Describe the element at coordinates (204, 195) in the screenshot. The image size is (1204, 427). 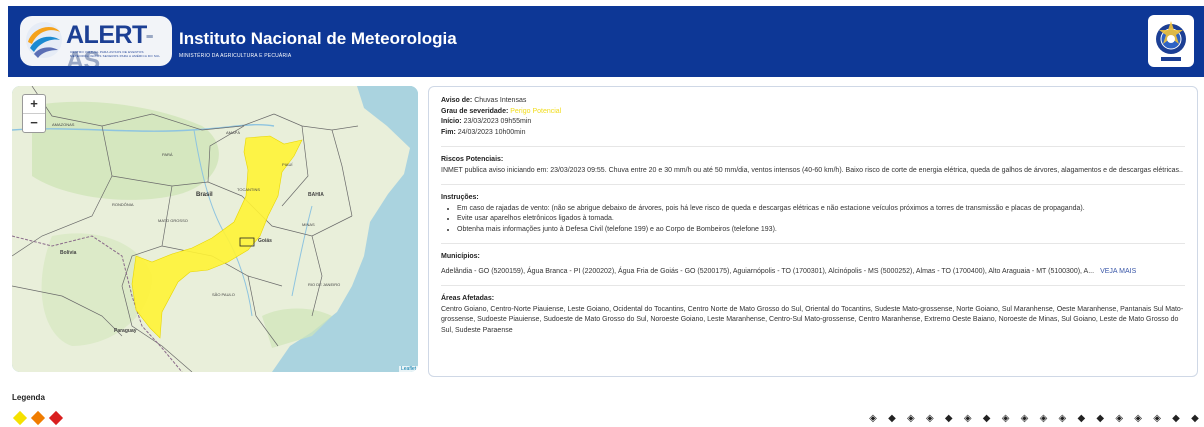
I see `map-label-brazil: Brasil` at that location.